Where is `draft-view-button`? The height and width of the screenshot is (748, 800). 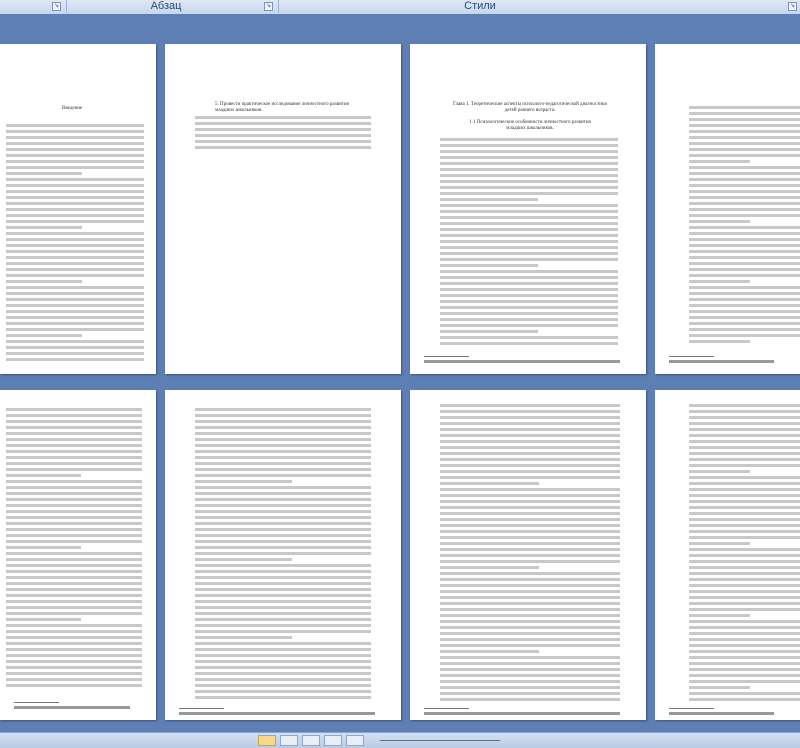 draft-view-button is located at coordinates (355, 740).